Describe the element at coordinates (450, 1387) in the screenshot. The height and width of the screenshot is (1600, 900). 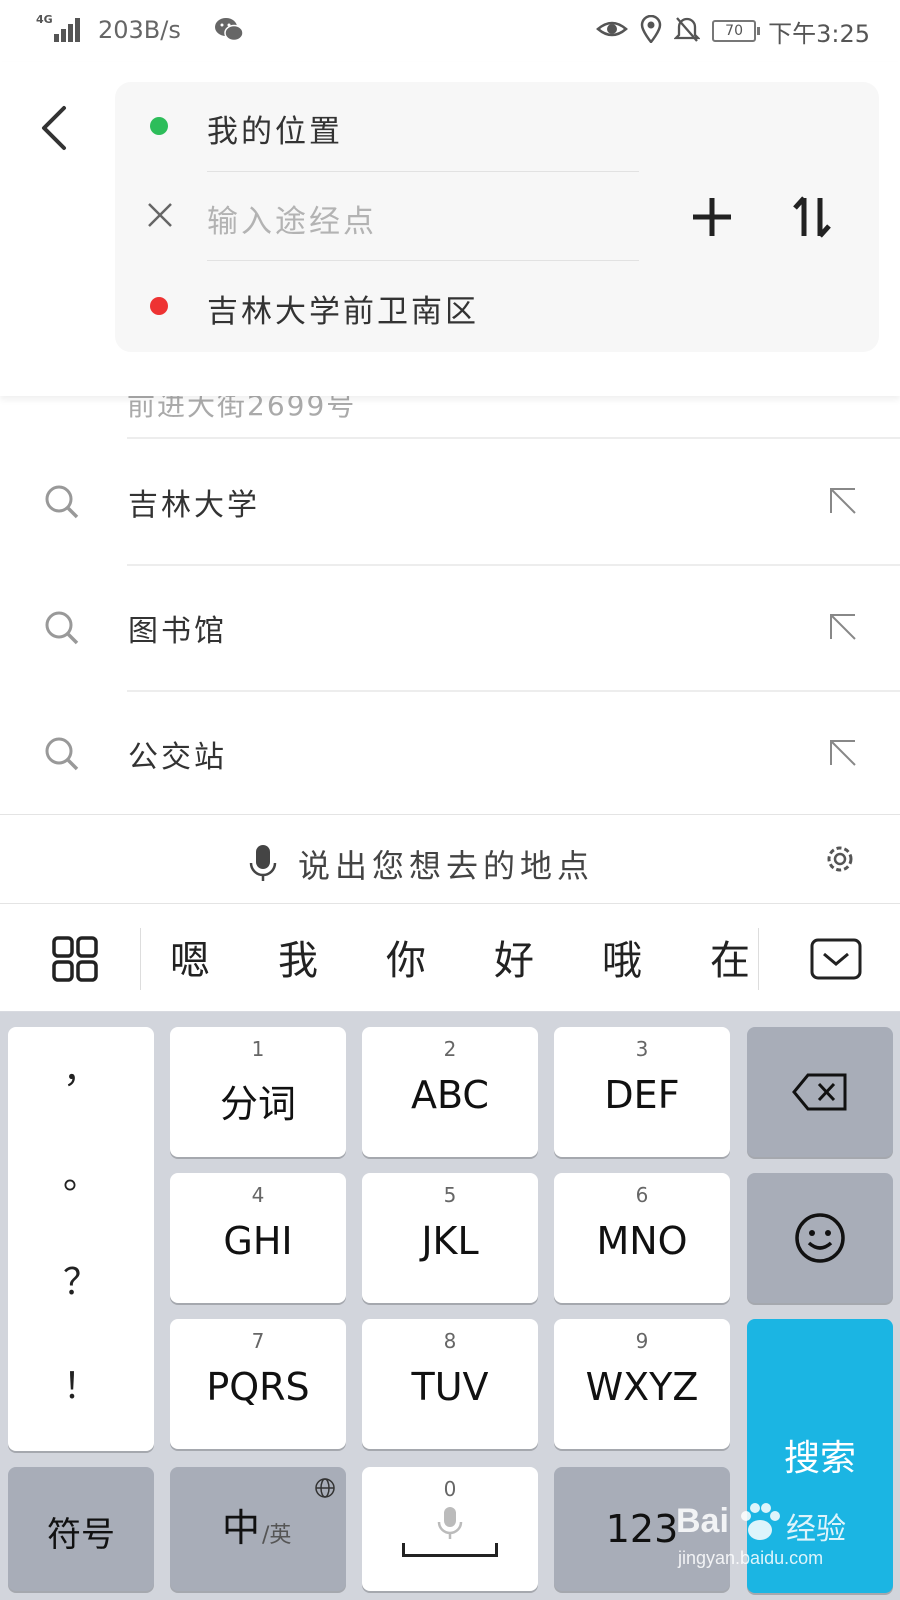
I see `key-label: TUV` at that location.